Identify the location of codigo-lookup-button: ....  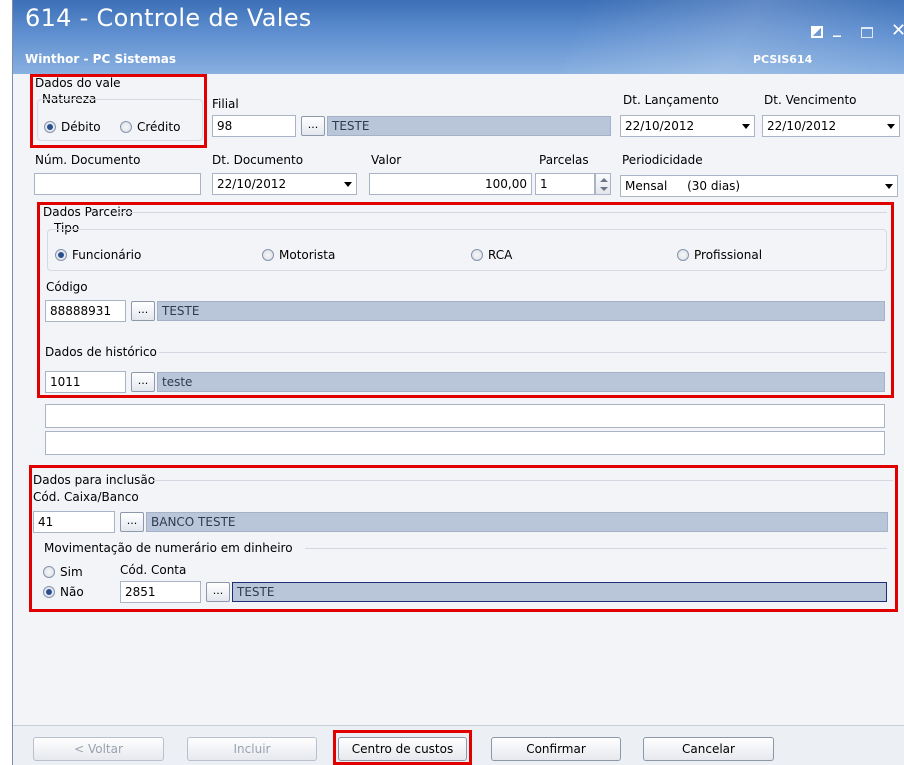
(143, 311).